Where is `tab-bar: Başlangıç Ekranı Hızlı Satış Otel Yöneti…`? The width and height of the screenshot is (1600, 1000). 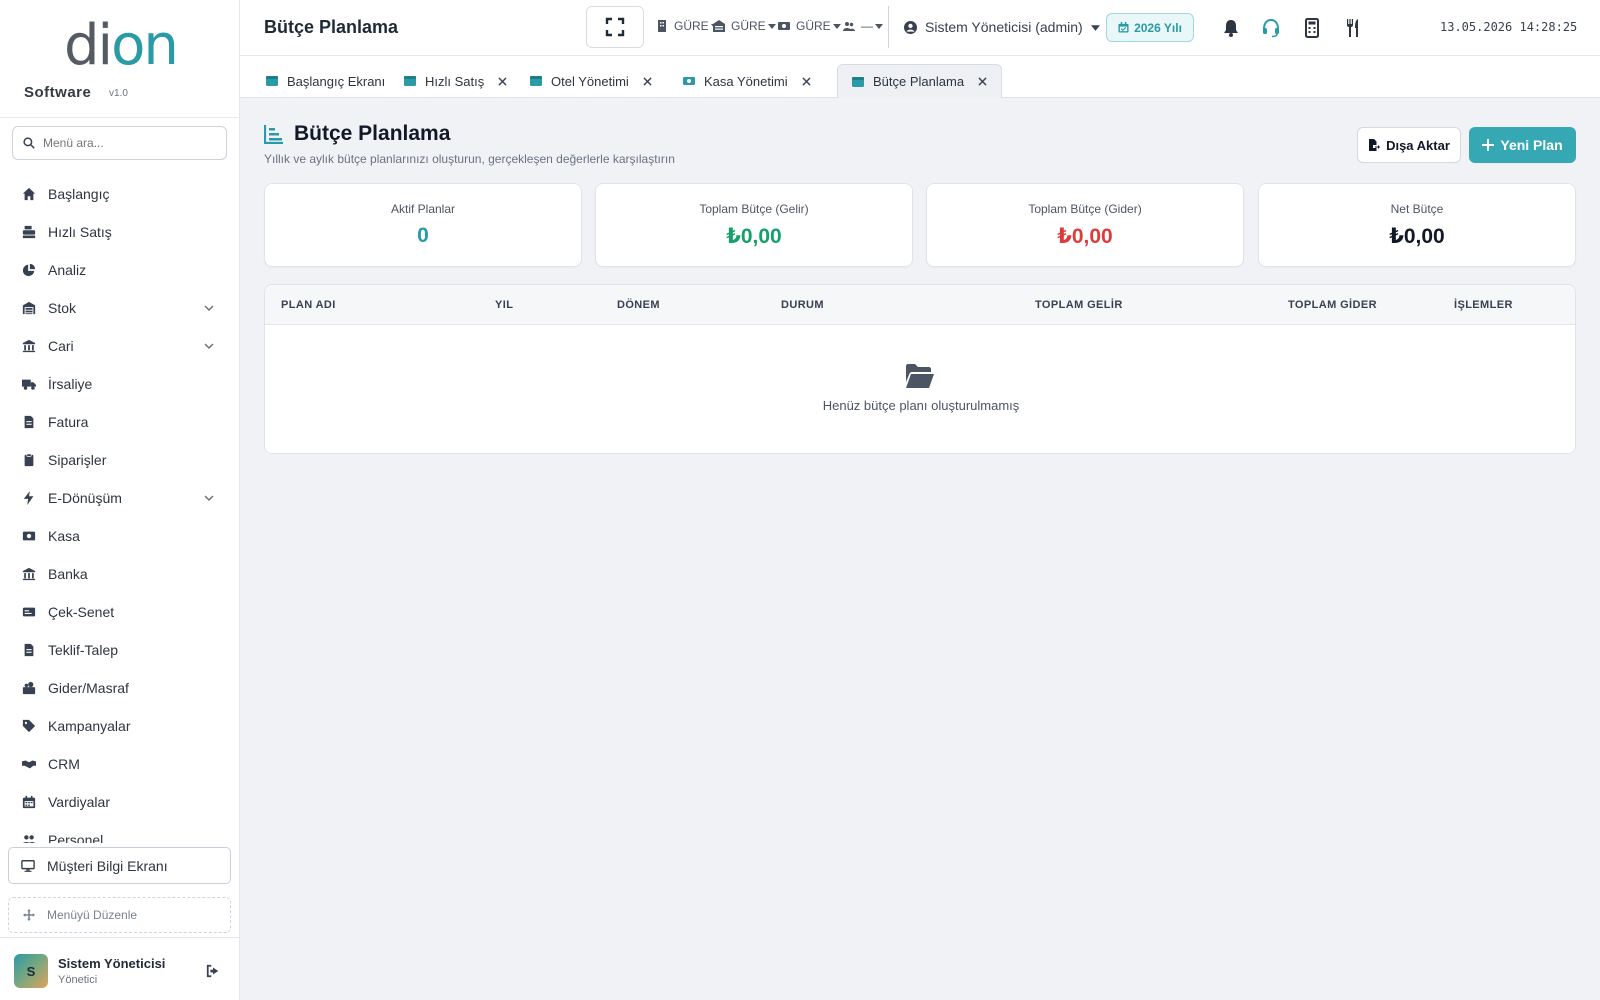
tab-bar: Başlangıç Ekranı Hızlı Satış Otel Yöneti… is located at coordinates (920, 77).